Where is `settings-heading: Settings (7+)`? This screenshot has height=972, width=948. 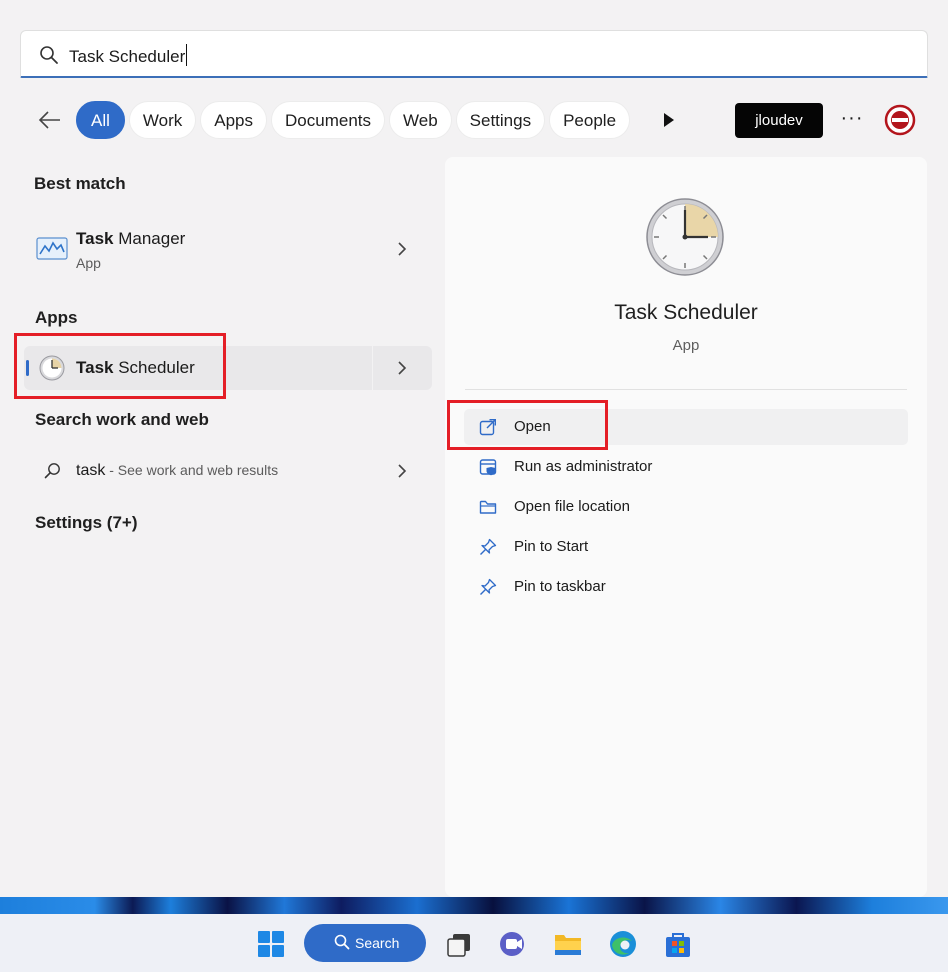 settings-heading: Settings (7+) is located at coordinates (86, 523).